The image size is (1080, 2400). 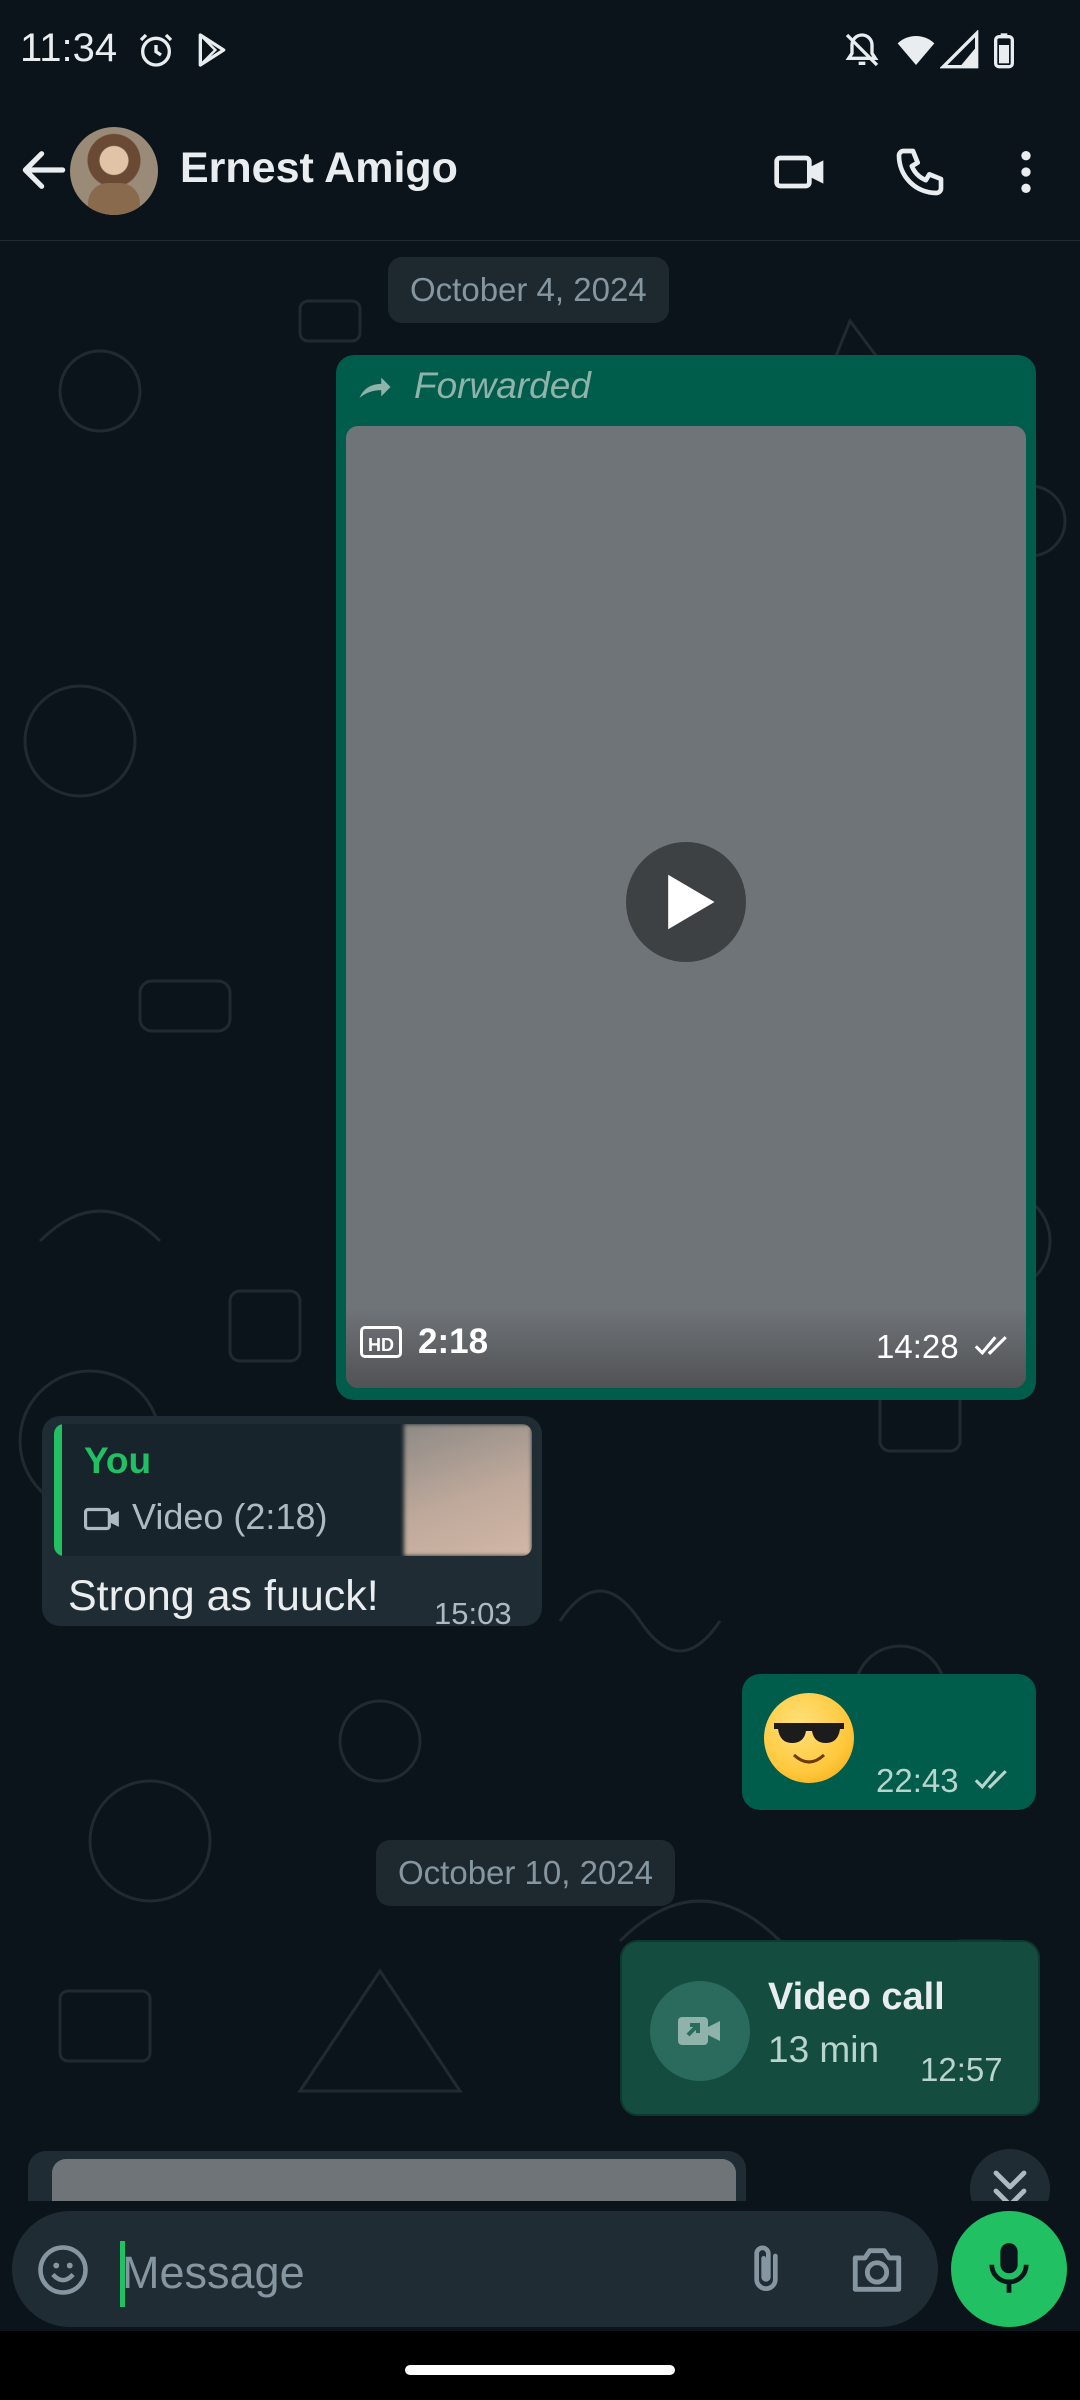 I want to click on quoted-message: You Video (2:18), so click(x=293, y=1490).